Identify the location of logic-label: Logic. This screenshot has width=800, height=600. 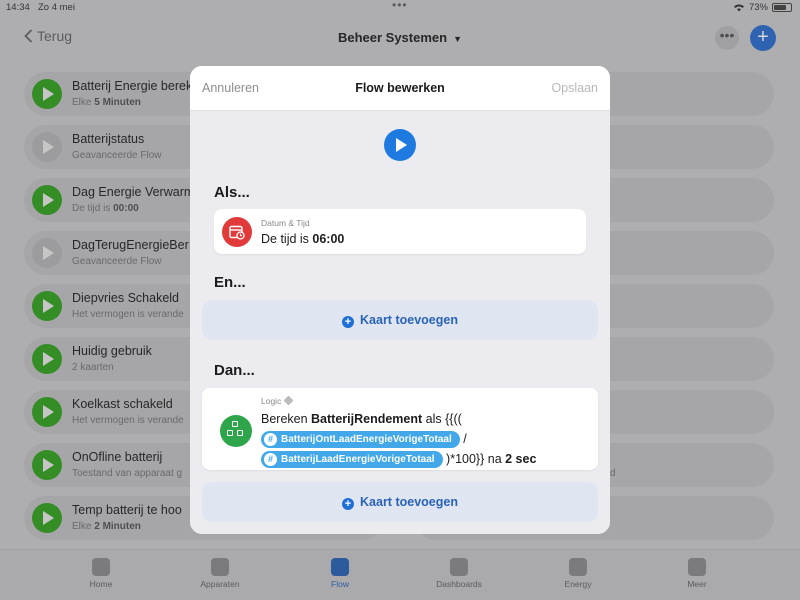
(271, 401).